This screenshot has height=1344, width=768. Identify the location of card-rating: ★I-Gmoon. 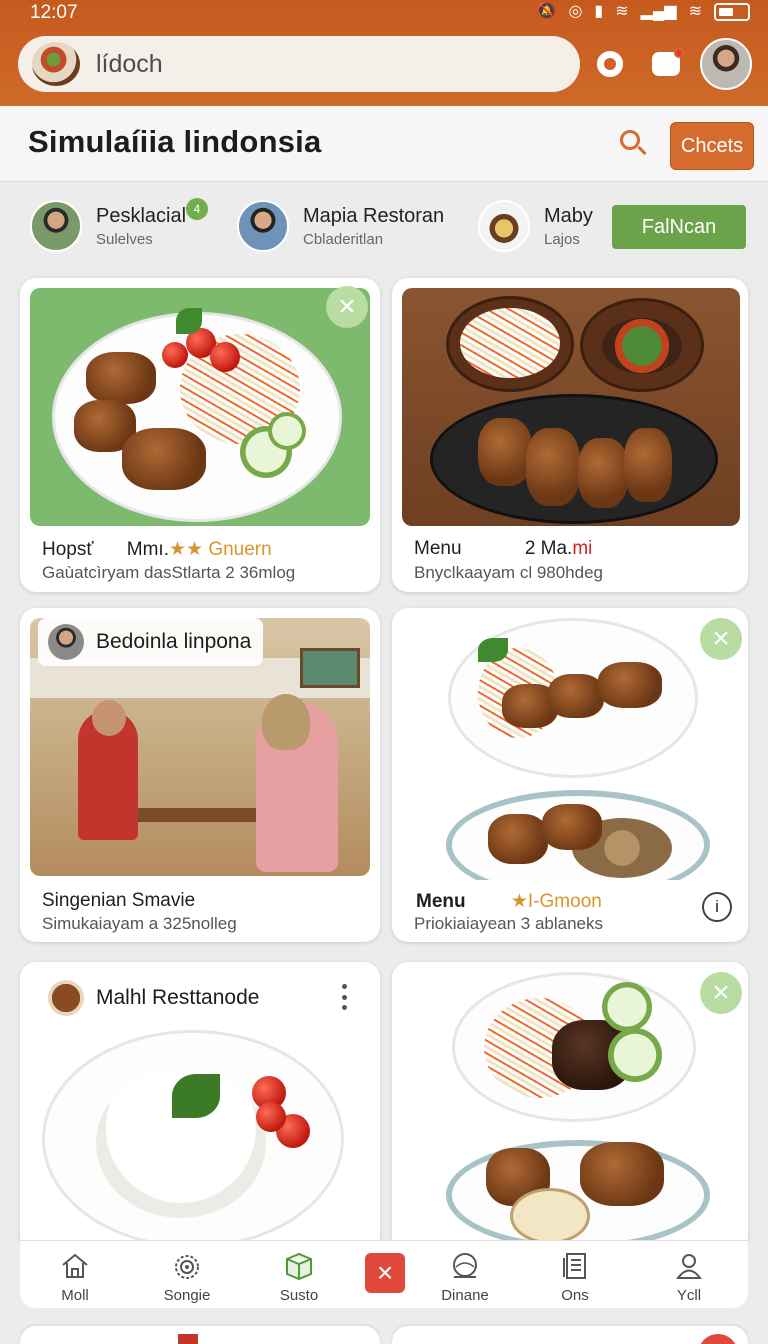
(556, 901).